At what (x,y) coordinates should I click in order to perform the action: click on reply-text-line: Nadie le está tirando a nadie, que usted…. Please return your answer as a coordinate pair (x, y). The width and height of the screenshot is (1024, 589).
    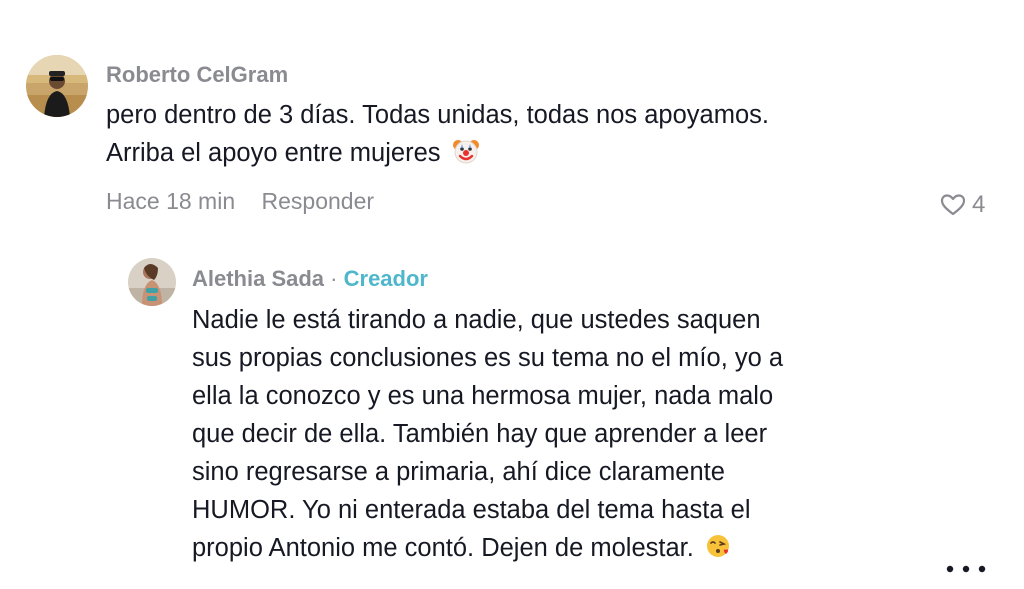
    Looking at the image, I should click on (476, 320).